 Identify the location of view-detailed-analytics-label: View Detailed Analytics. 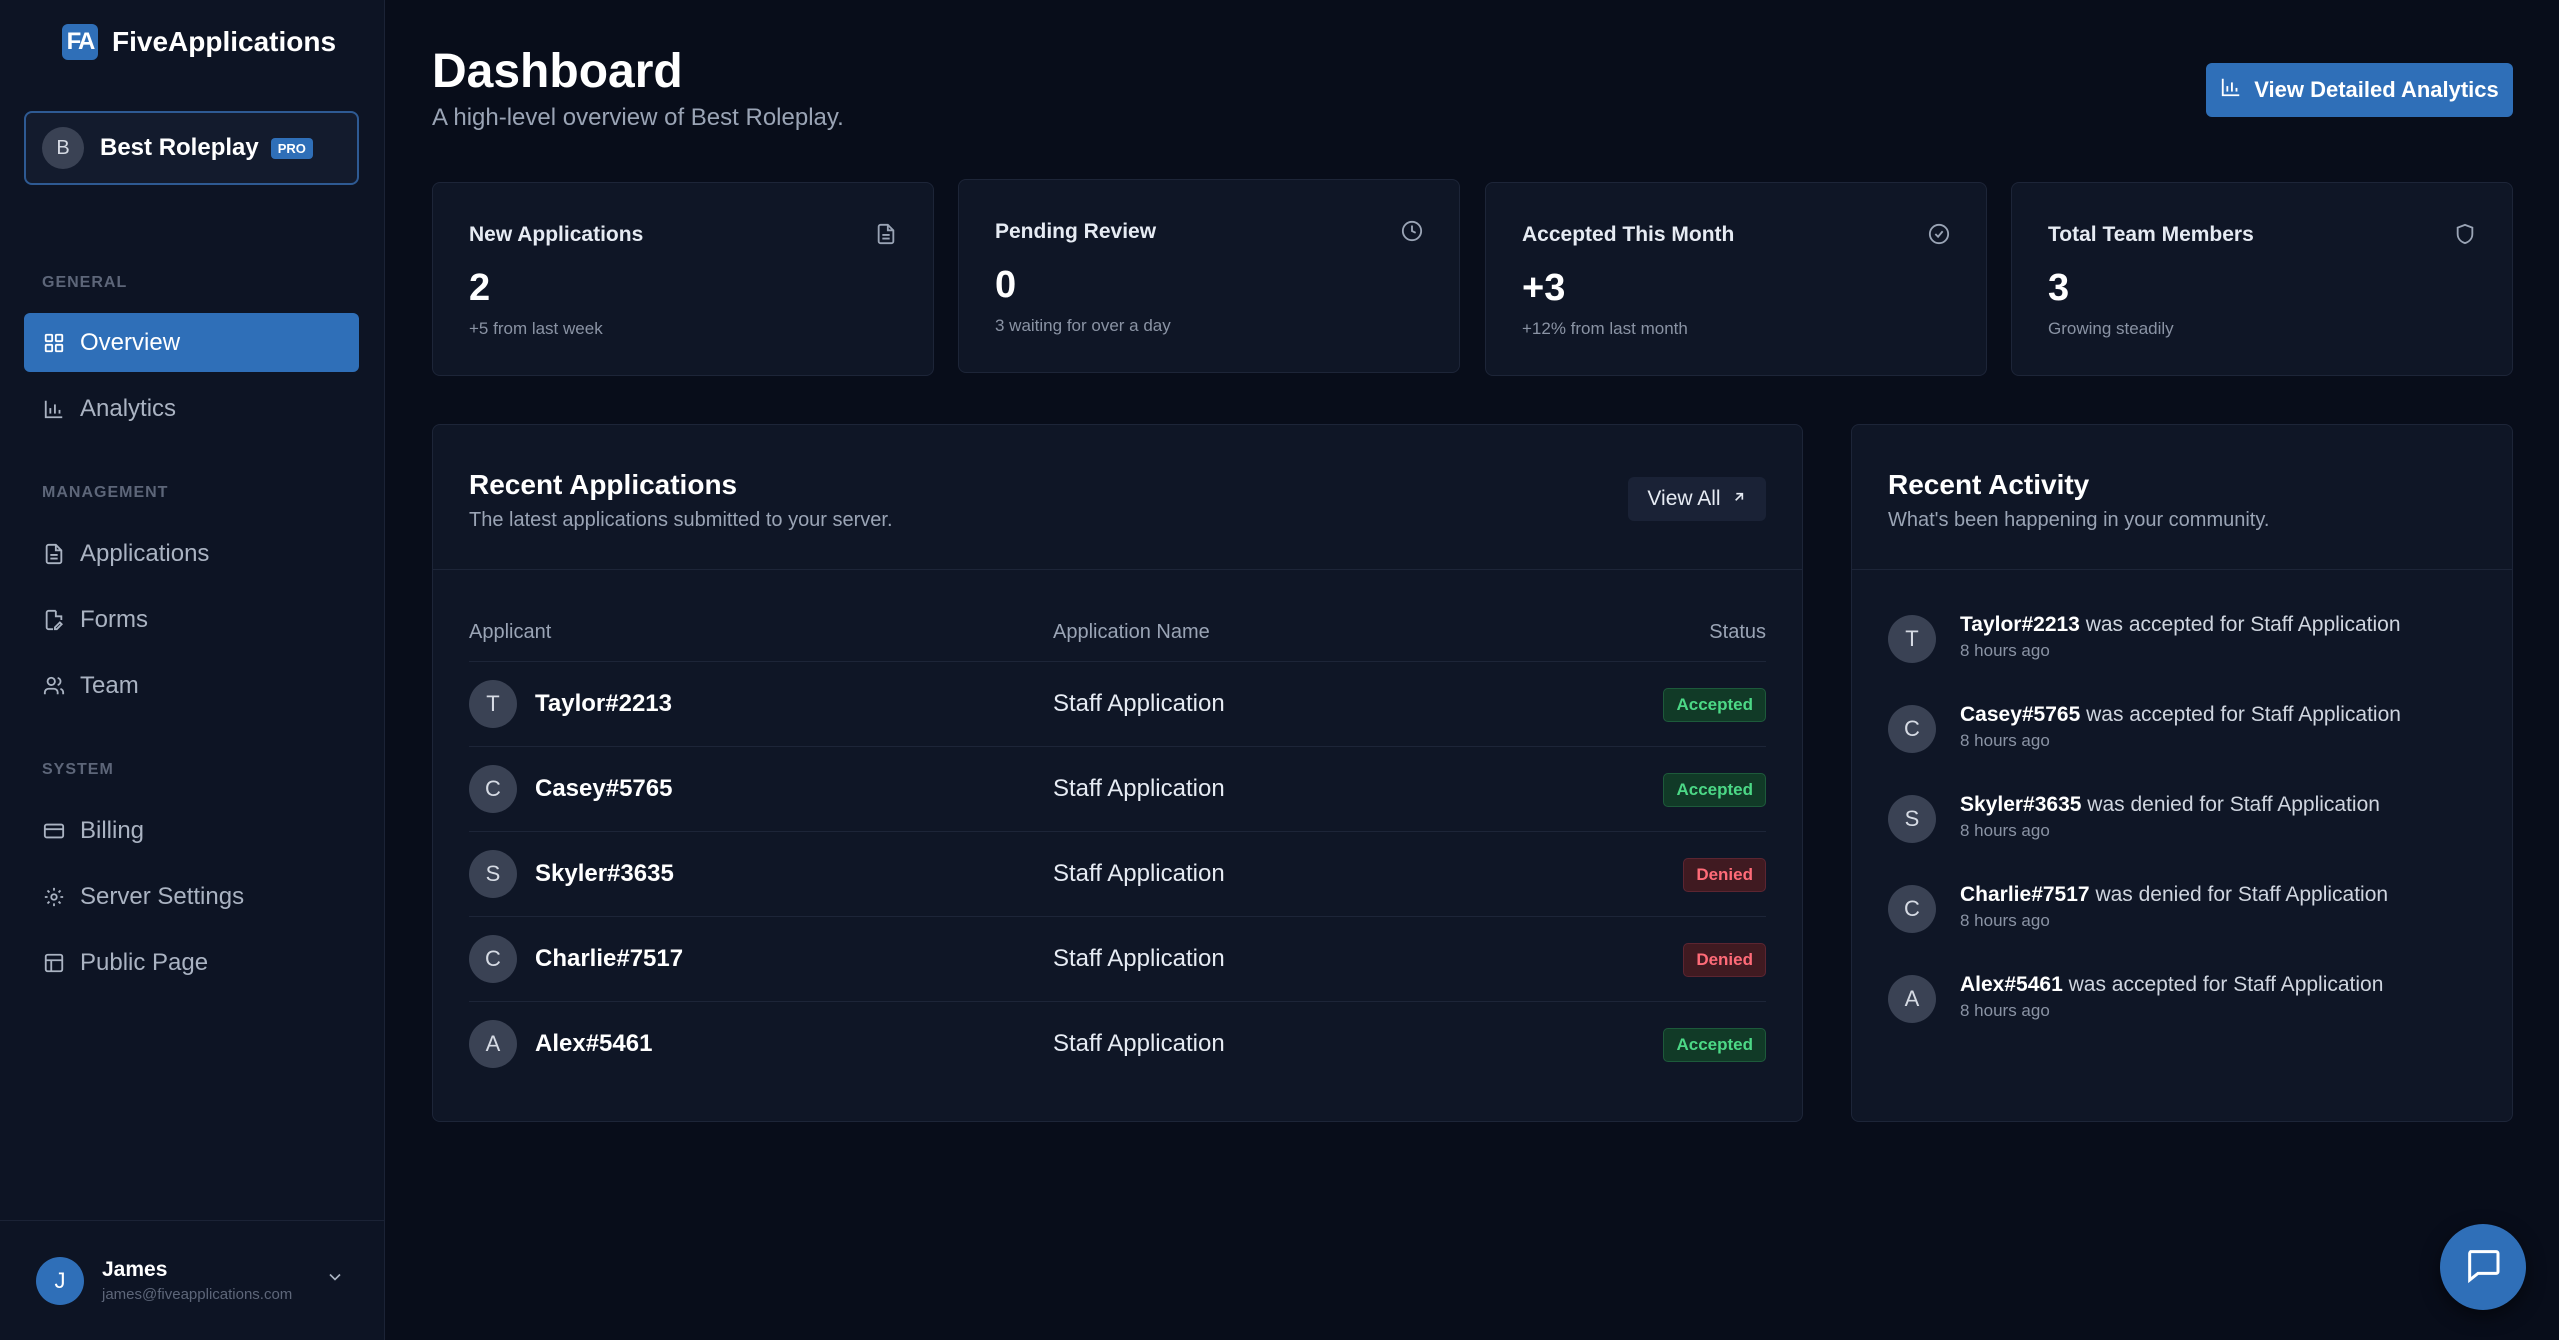
(2376, 89).